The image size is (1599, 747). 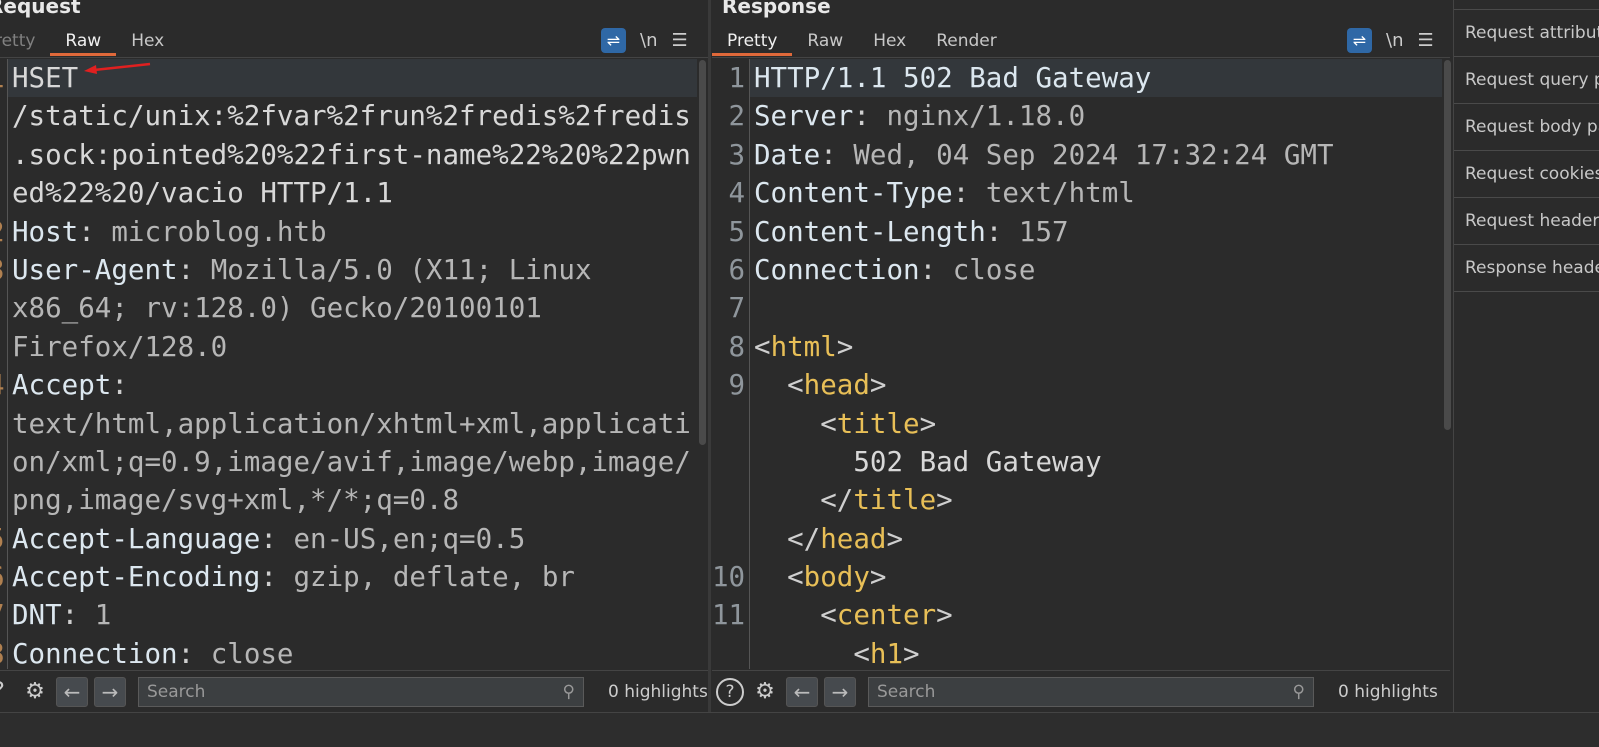 What do you see at coordinates (1096, 652) in the screenshot?
I see `line-content: <h1>` at bounding box center [1096, 652].